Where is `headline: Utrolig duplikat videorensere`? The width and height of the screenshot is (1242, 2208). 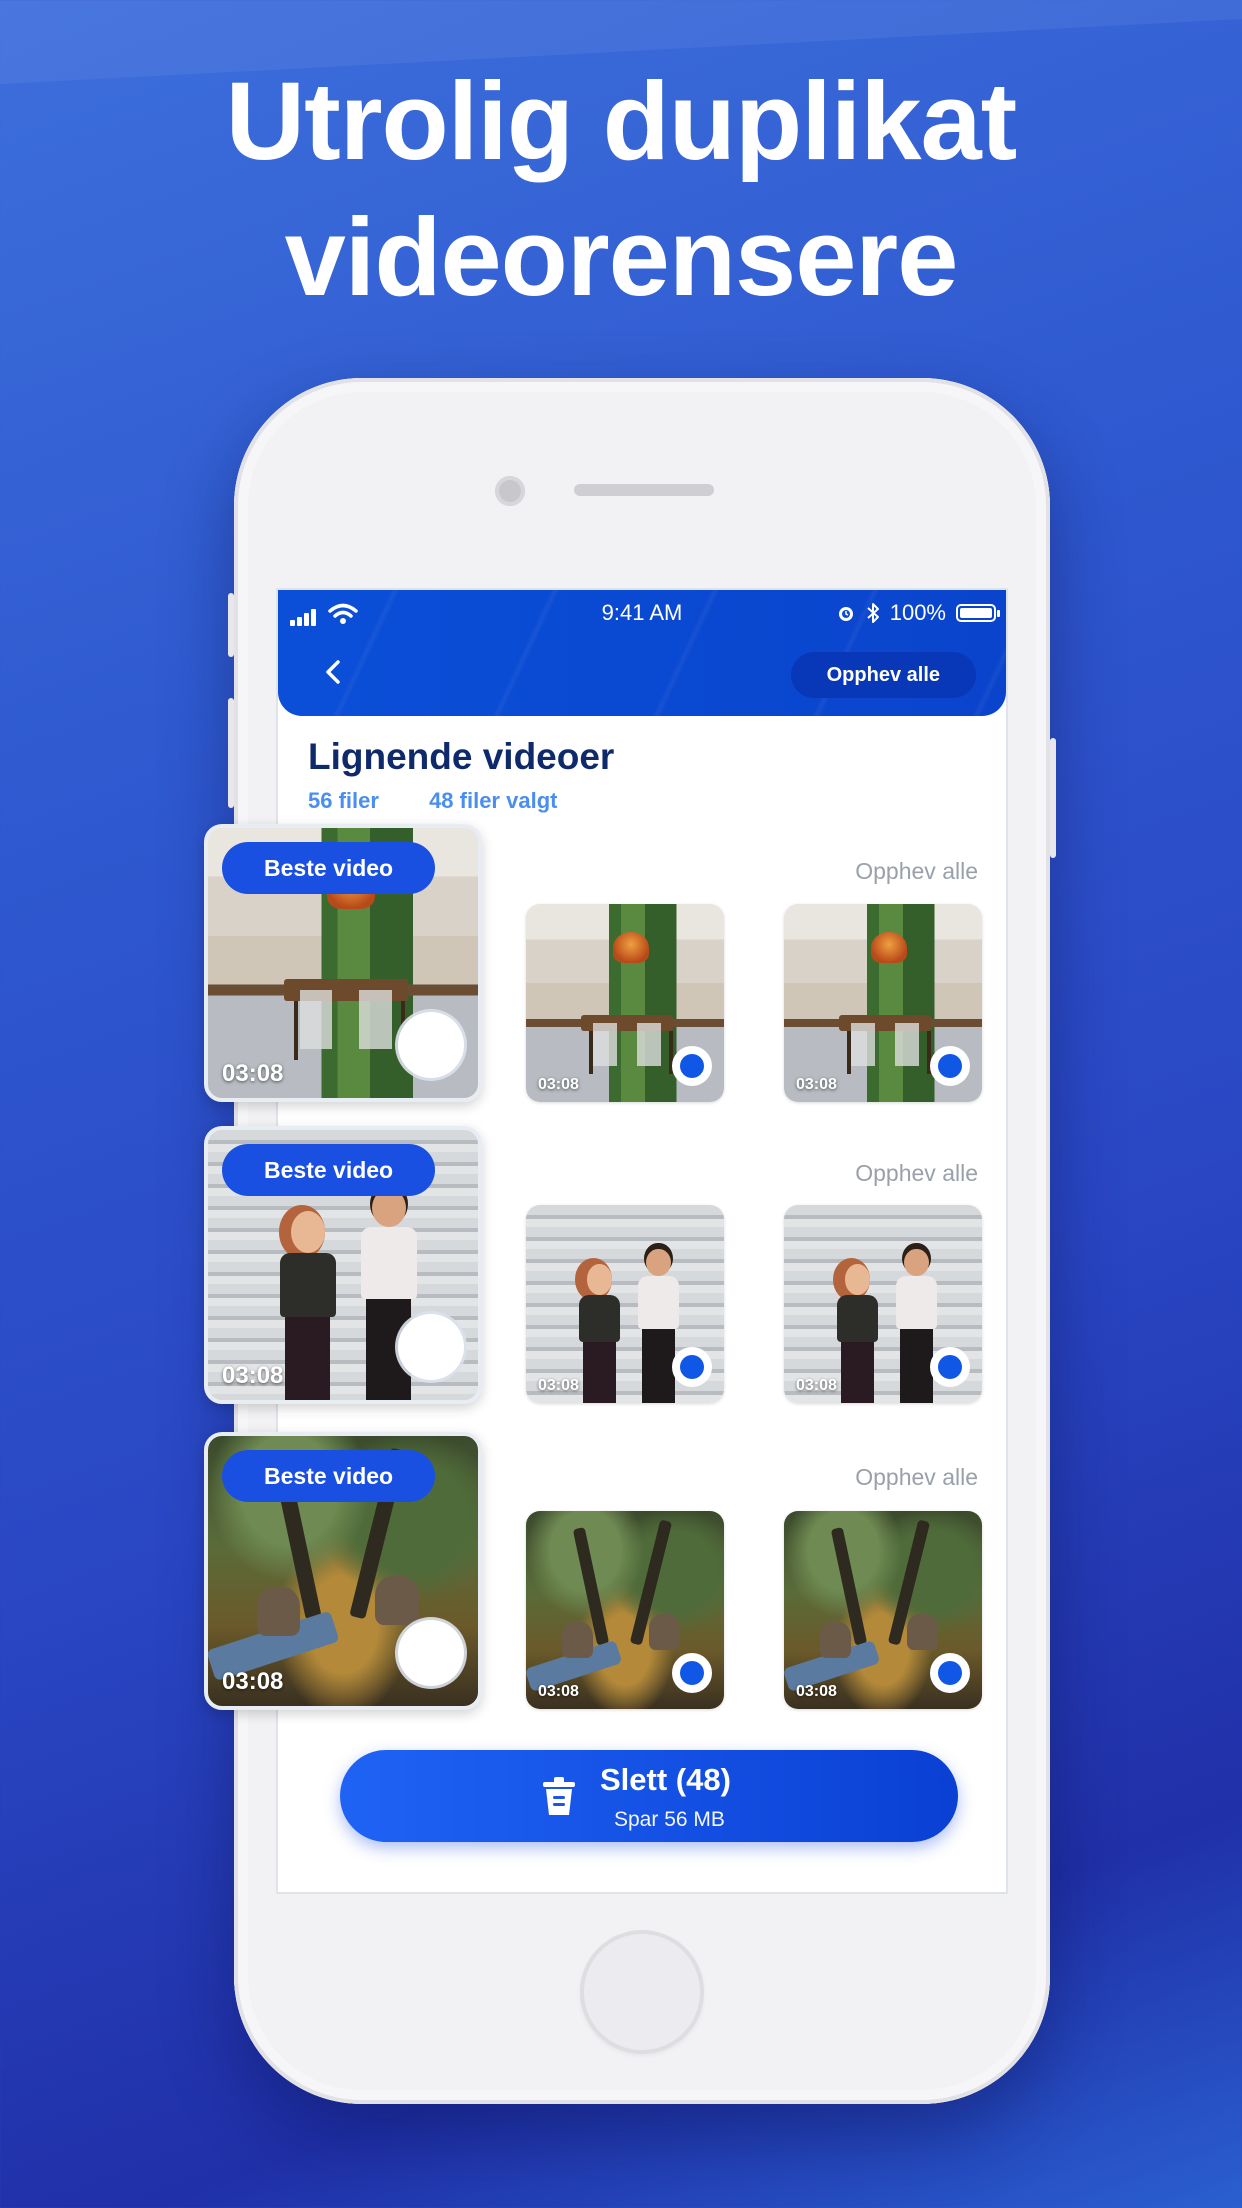
headline: Utrolig duplikat videorensere is located at coordinates (621, 190).